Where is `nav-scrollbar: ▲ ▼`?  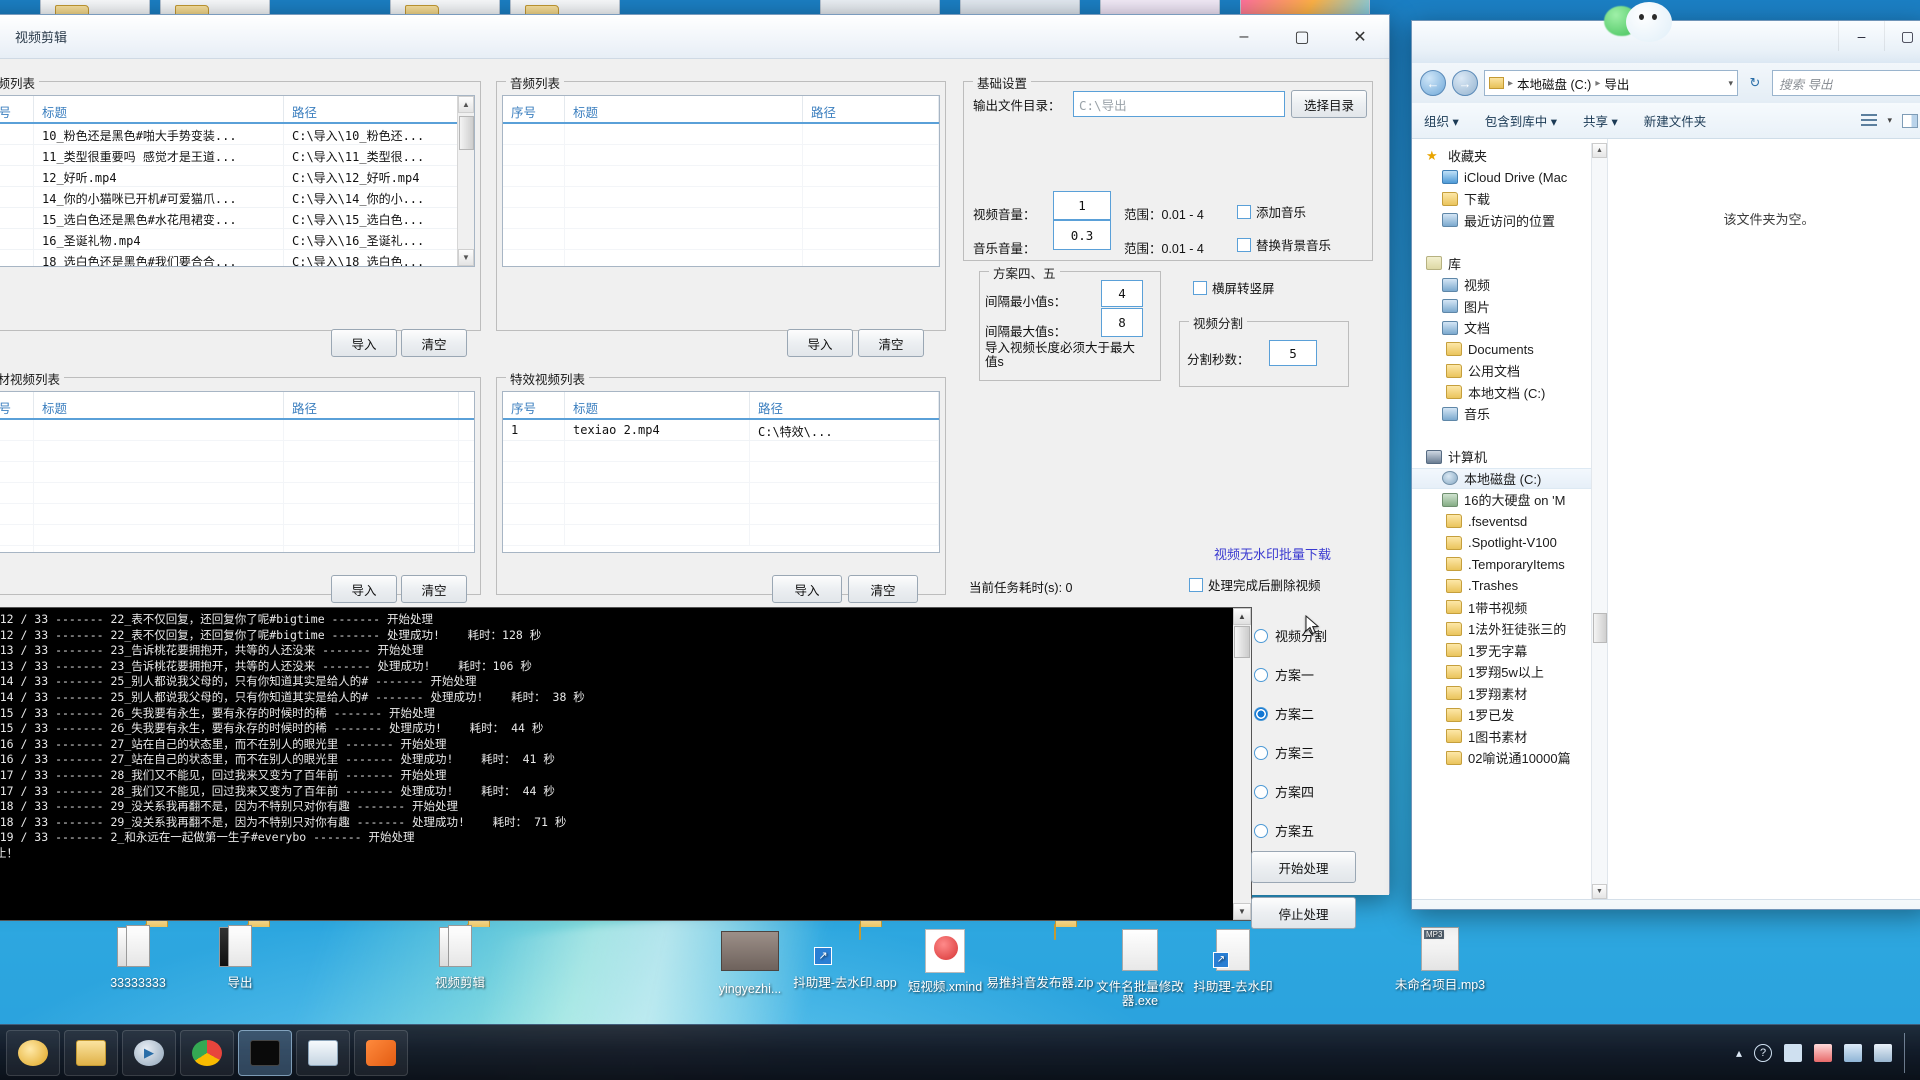
nav-scrollbar: ▲ ▼ is located at coordinates (1599, 521).